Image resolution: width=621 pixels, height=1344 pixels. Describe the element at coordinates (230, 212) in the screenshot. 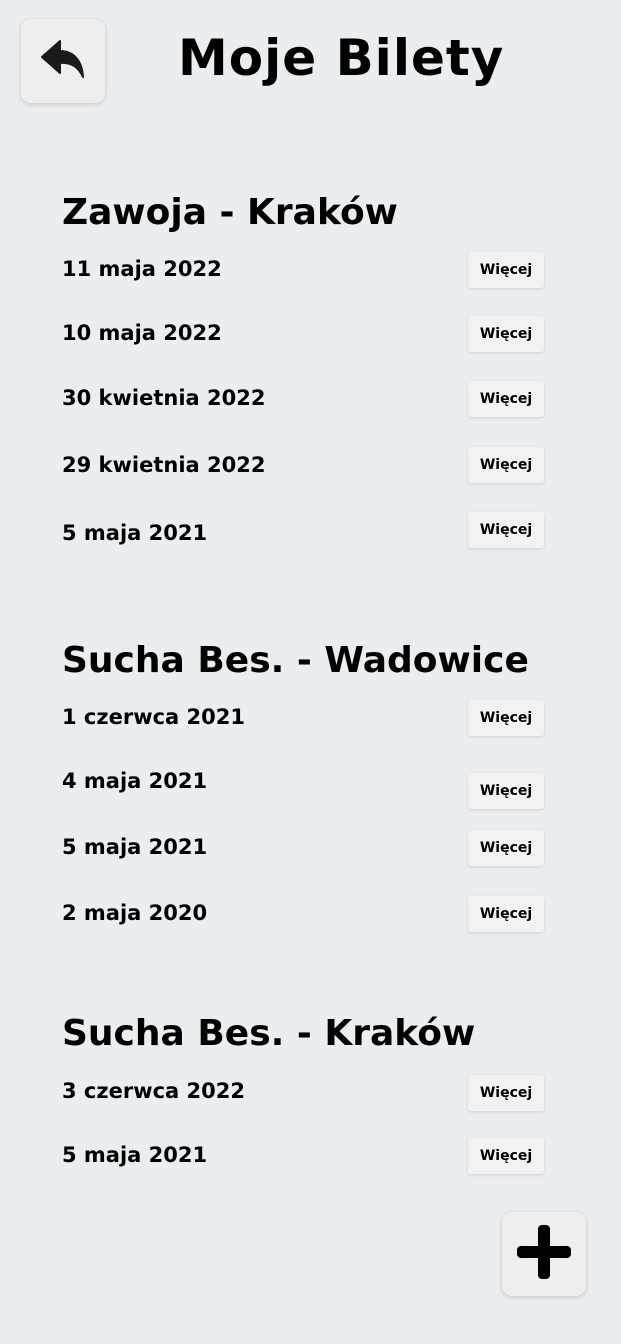

I see `route-title: Zawoja - Kraków` at that location.